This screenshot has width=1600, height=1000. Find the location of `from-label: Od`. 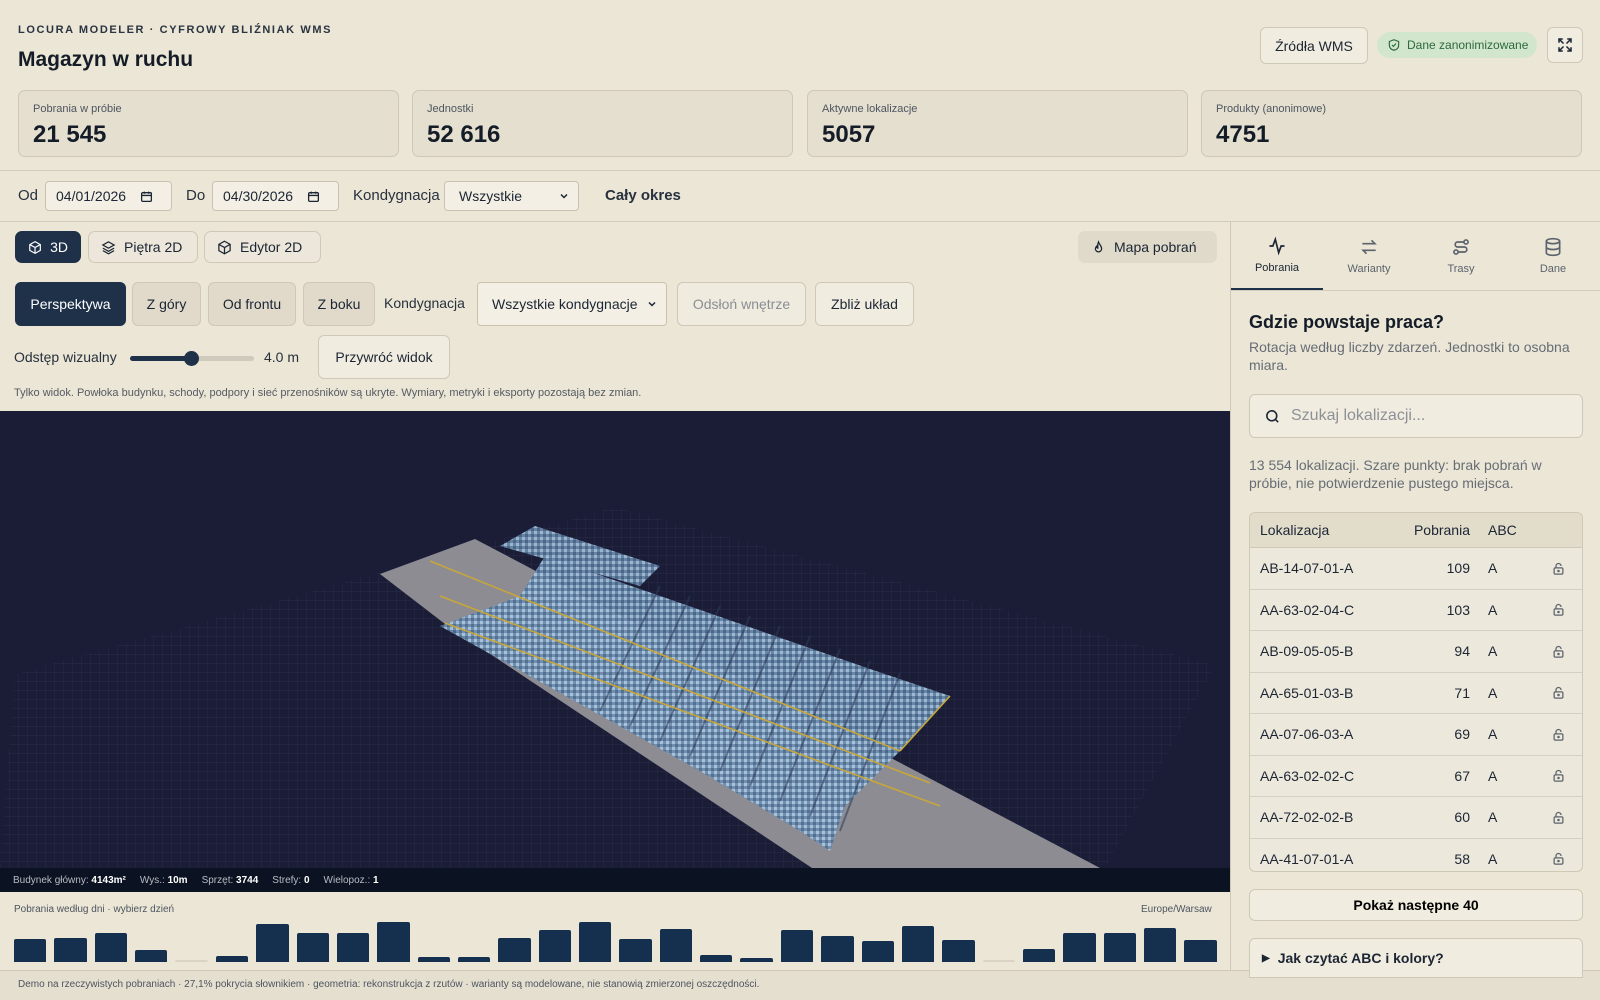

from-label: Od is located at coordinates (28, 195).